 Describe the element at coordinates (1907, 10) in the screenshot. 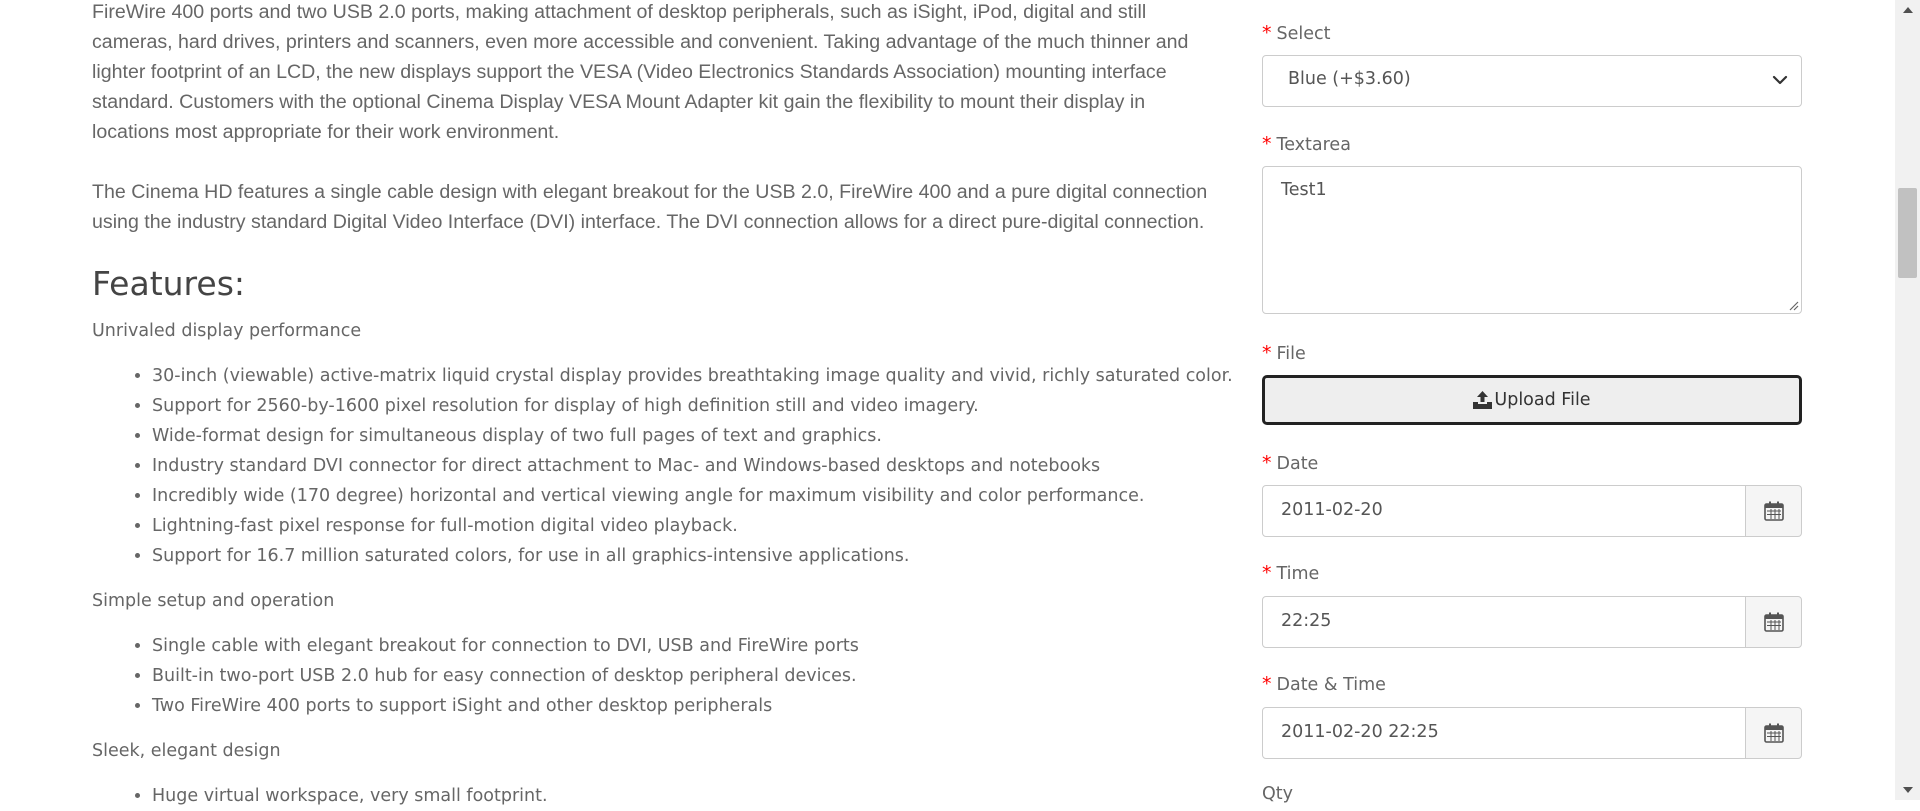

I see `scroll-up-arrow-icon` at that location.